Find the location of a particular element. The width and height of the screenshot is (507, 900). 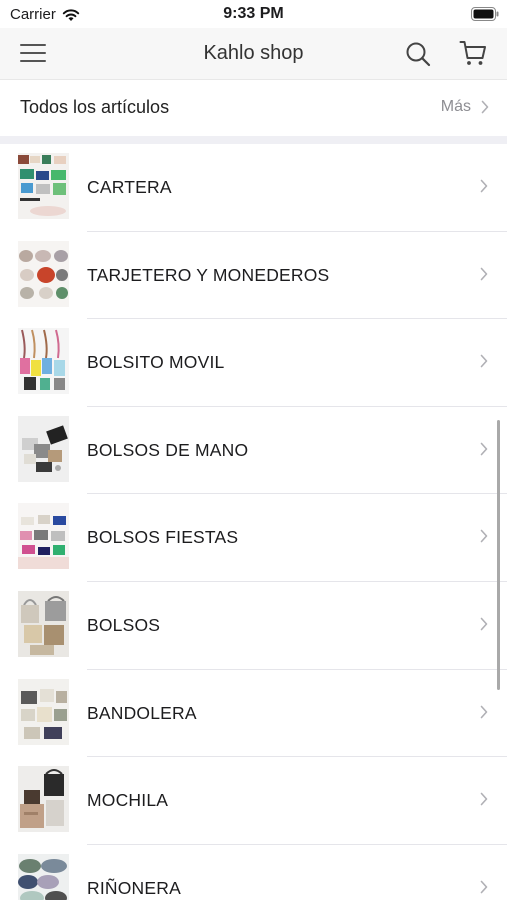

all-items-label: Todos los artículos is located at coordinates (95, 107).